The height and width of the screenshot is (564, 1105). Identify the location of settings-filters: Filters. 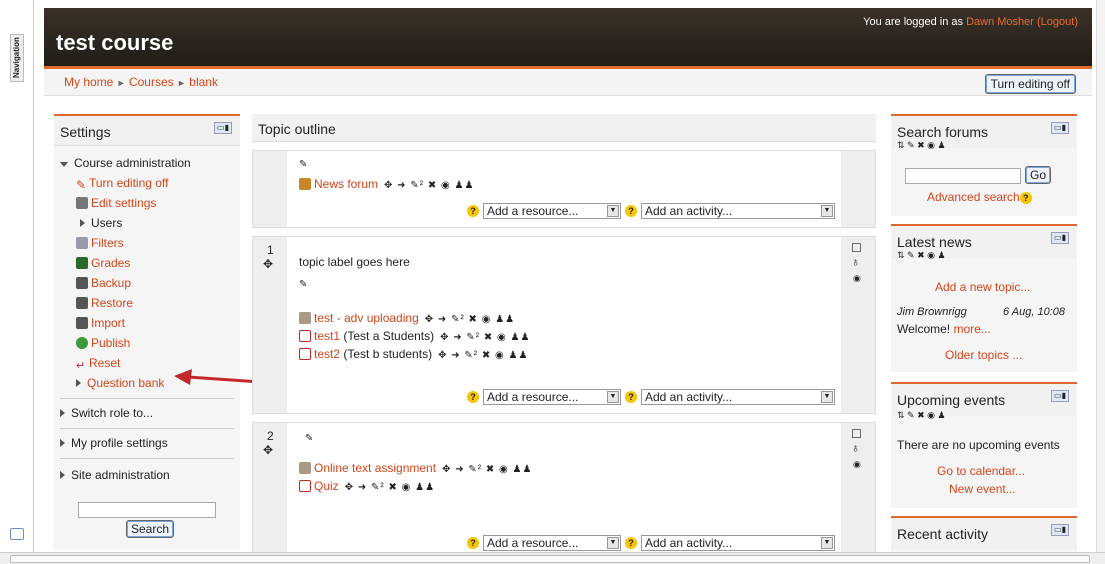
(100, 243).